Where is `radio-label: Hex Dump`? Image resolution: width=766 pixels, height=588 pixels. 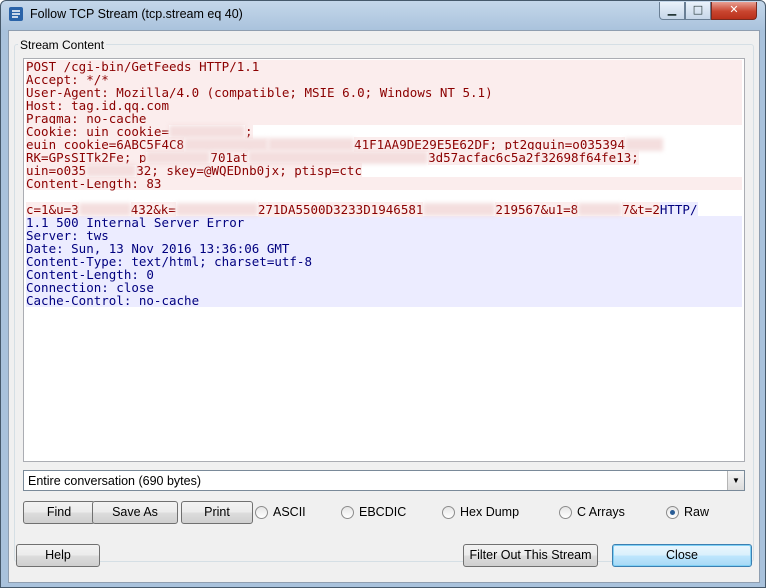
radio-label: Hex Dump is located at coordinates (490, 512).